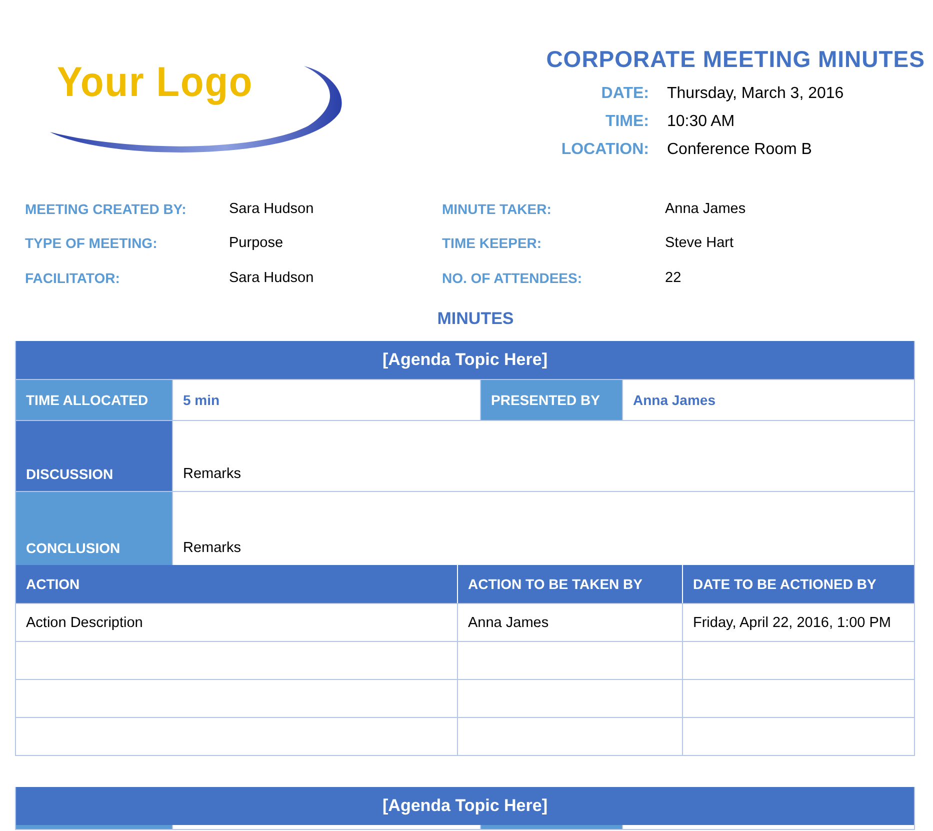 Image resolution: width=933 pixels, height=831 pixels. What do you see at coordinates (792, 623) in the screenshot?
I see `table-cell-text: Friday, April 22, 2016, 1:00 PM` at bounding box center [792, 623].